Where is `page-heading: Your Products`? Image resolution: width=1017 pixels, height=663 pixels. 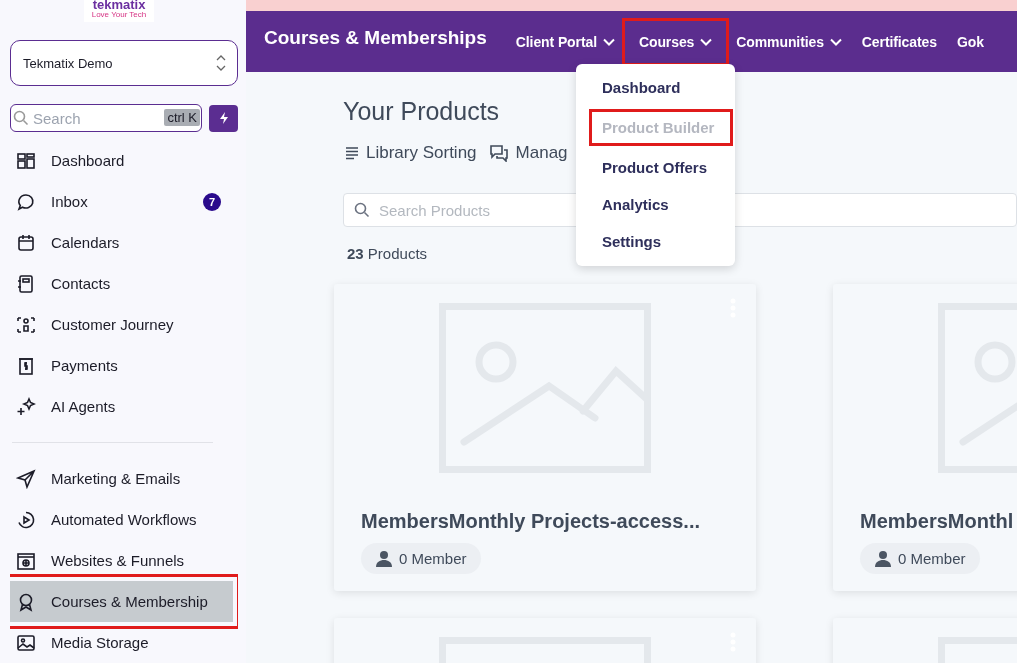 page-heading: Your Products is located at coordinates (422, 111).